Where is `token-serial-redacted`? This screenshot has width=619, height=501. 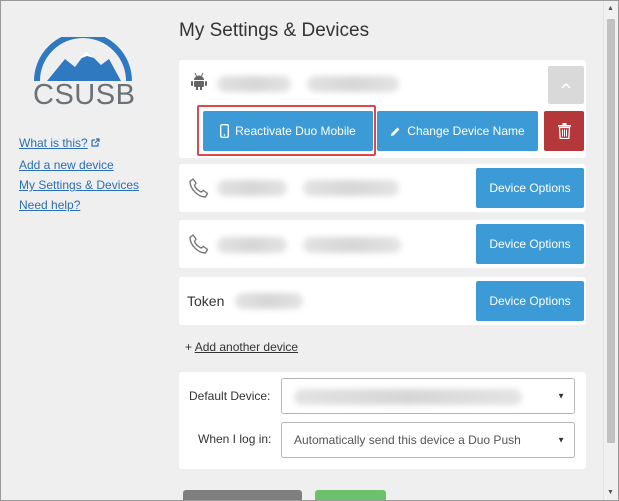 token-serial-redacted is located at coordinates (269, 301).